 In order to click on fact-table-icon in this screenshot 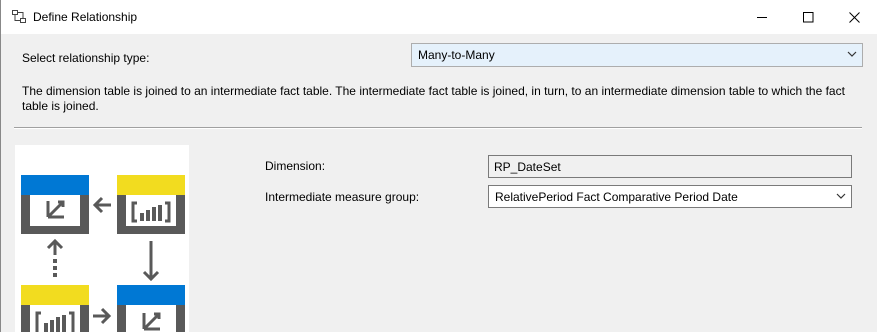, I will do `click(151, 204)`.